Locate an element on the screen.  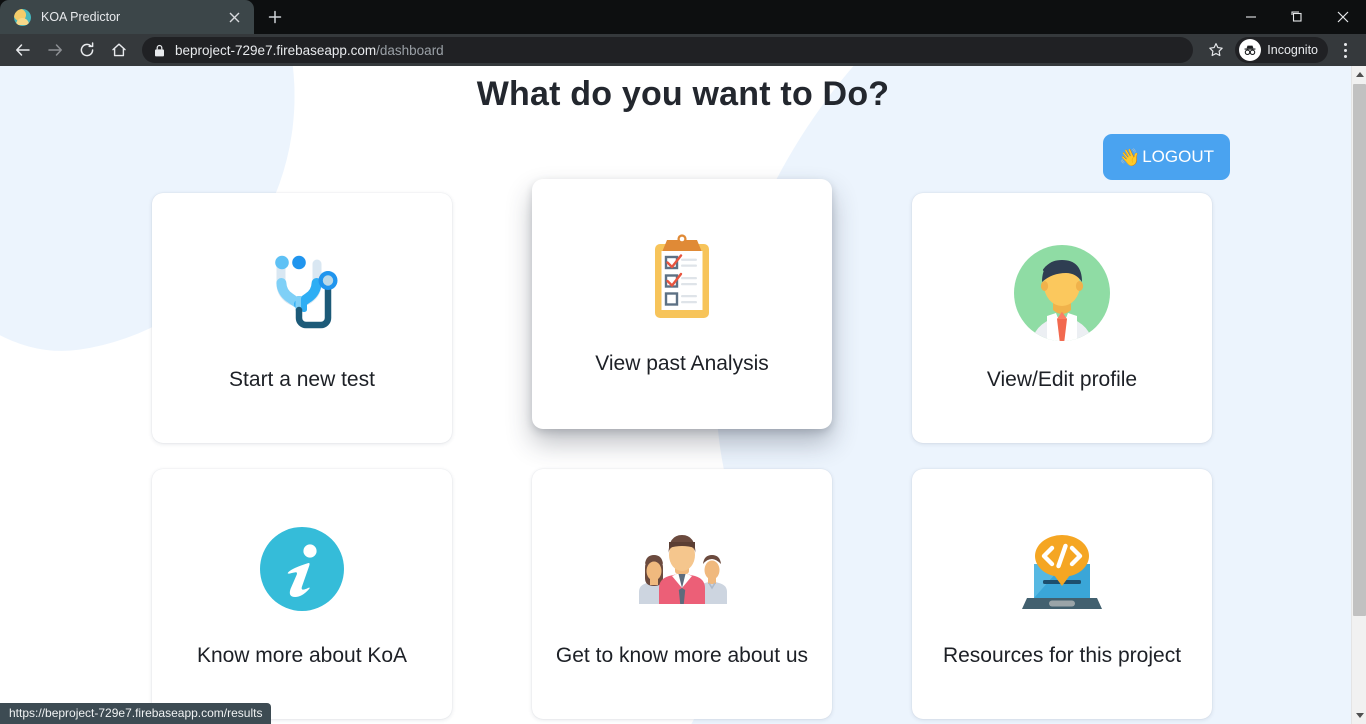
card-get-to-know-more-about-us: Get to know more about us is located at coordinates (682, 594).